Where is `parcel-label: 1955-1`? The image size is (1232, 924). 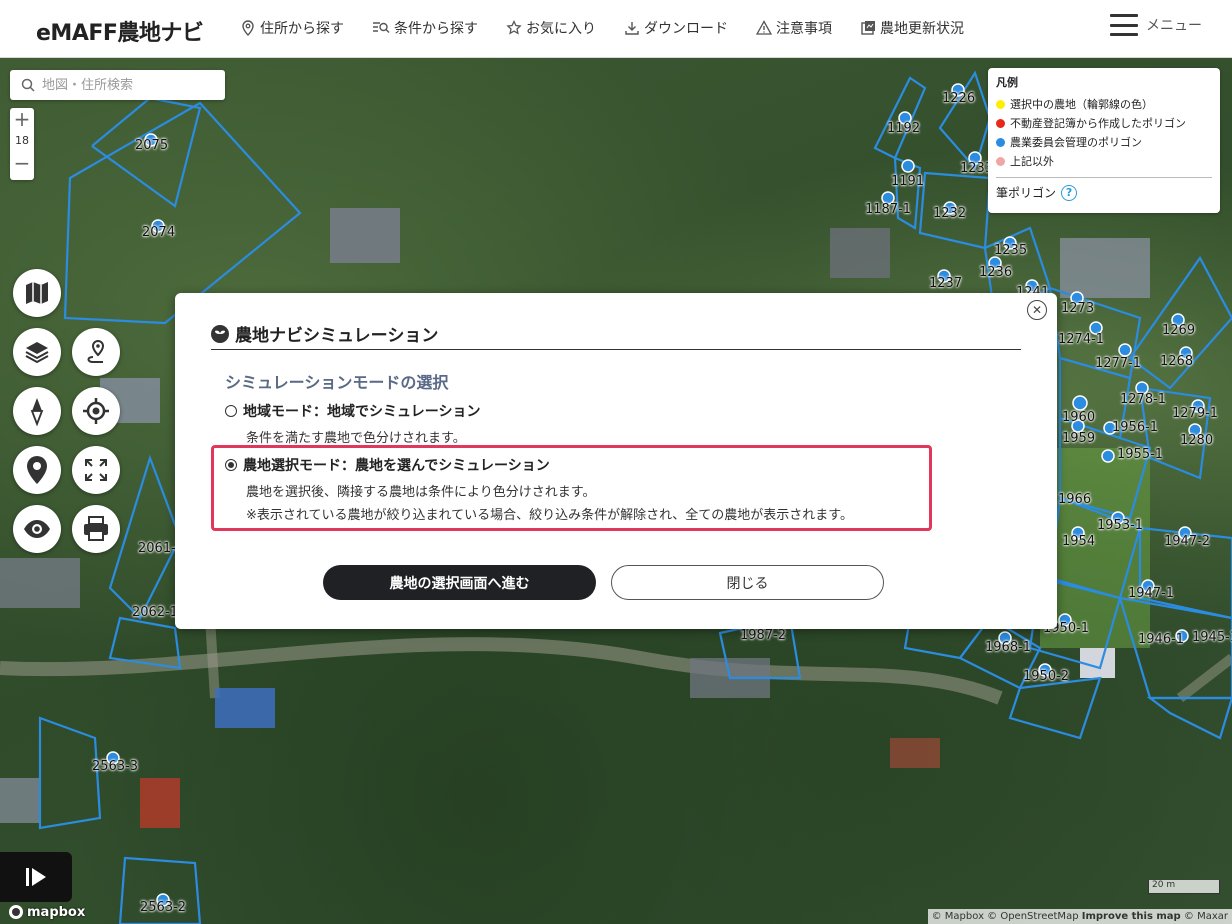
parcel-label: 1955-1 is located at coordinates (1140, 454).